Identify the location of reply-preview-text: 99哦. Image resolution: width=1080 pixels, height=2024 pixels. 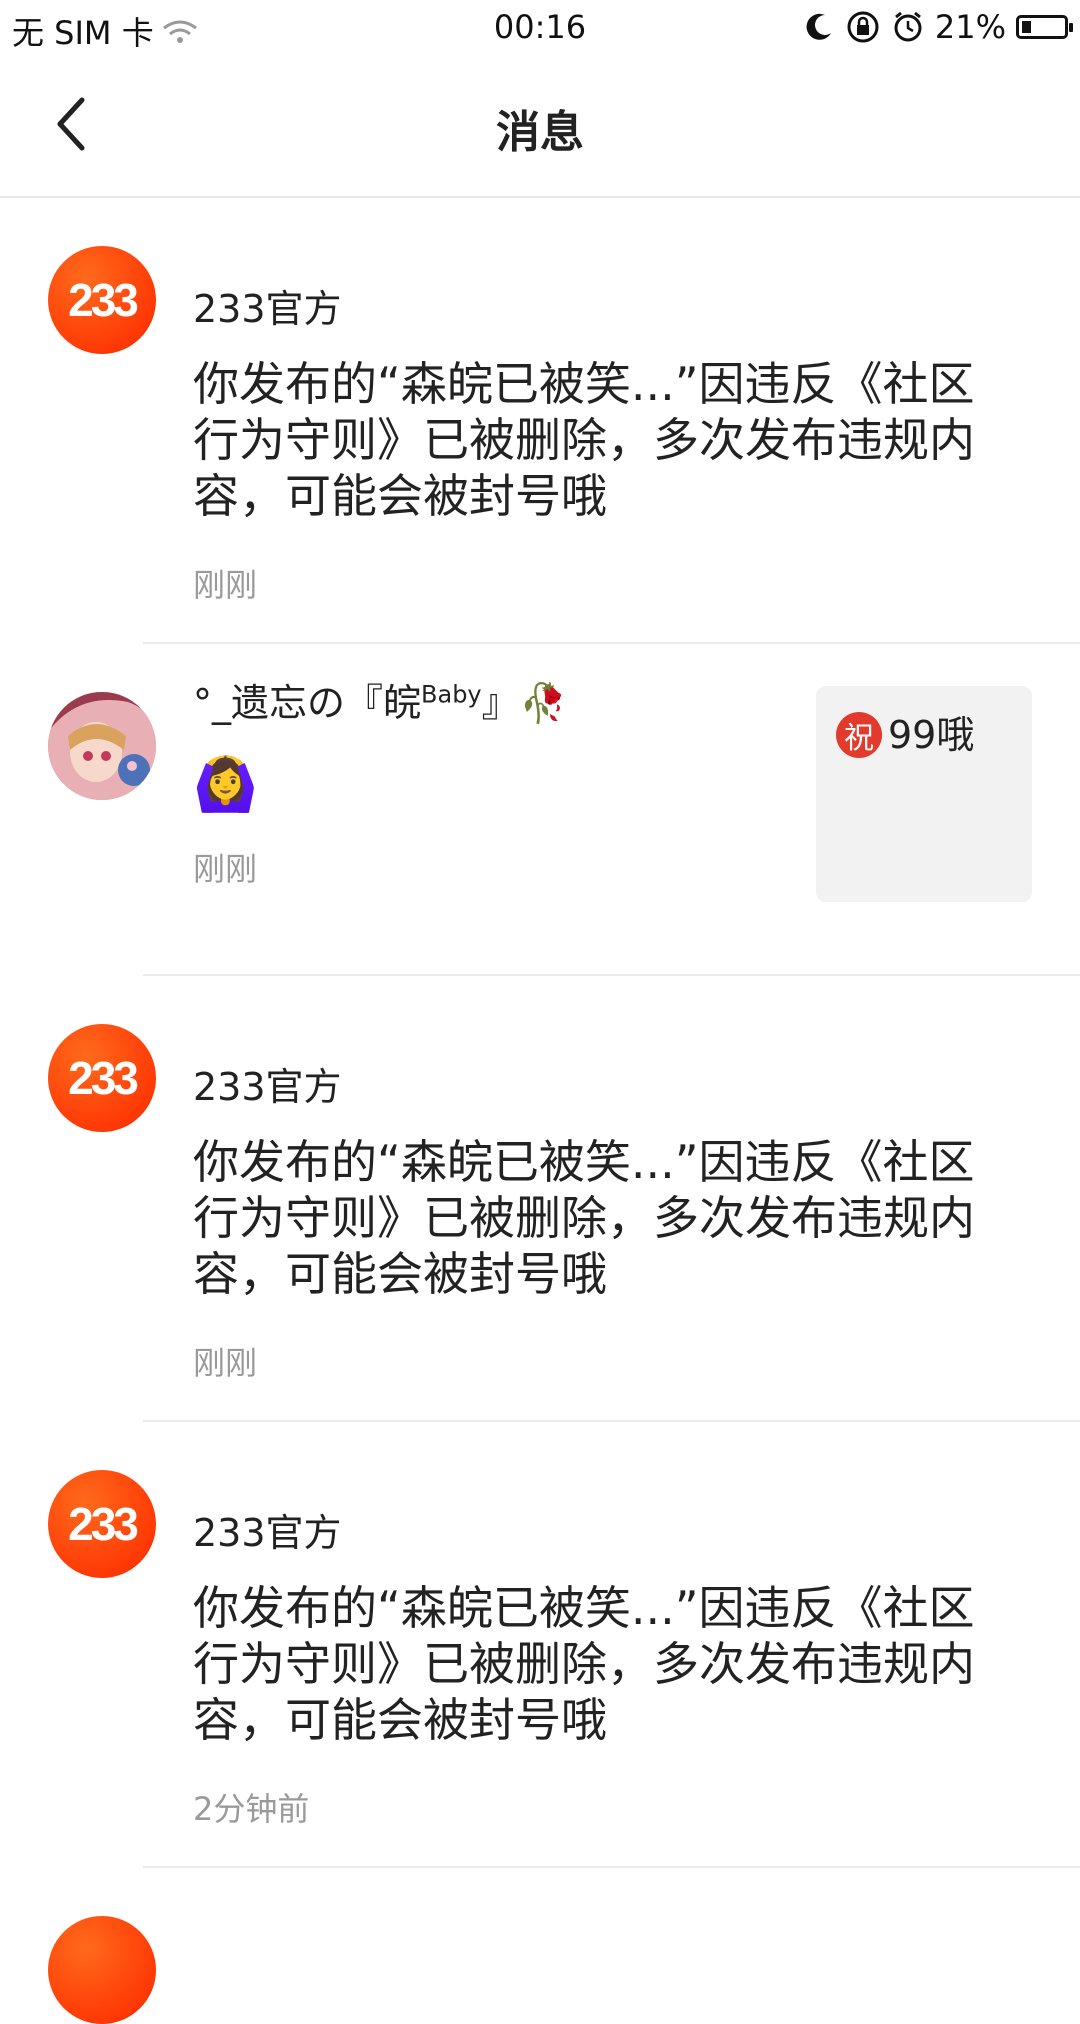
(931, 735).